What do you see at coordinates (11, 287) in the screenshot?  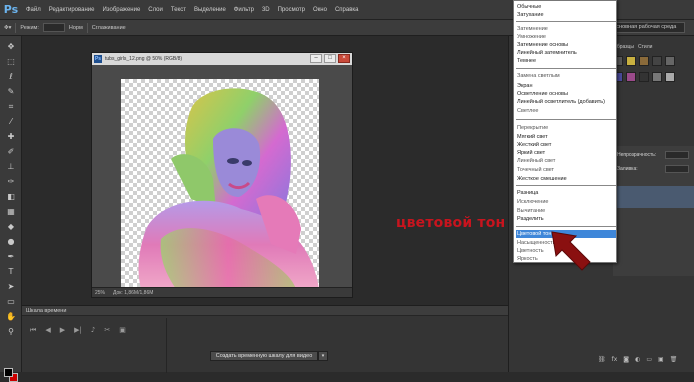 I see `path-select-tool-icon: ➤` at bounding box center [11, 287].